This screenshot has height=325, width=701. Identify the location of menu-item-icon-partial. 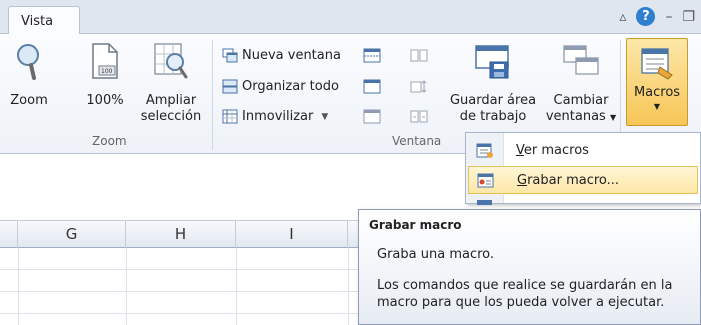
(484, 202).